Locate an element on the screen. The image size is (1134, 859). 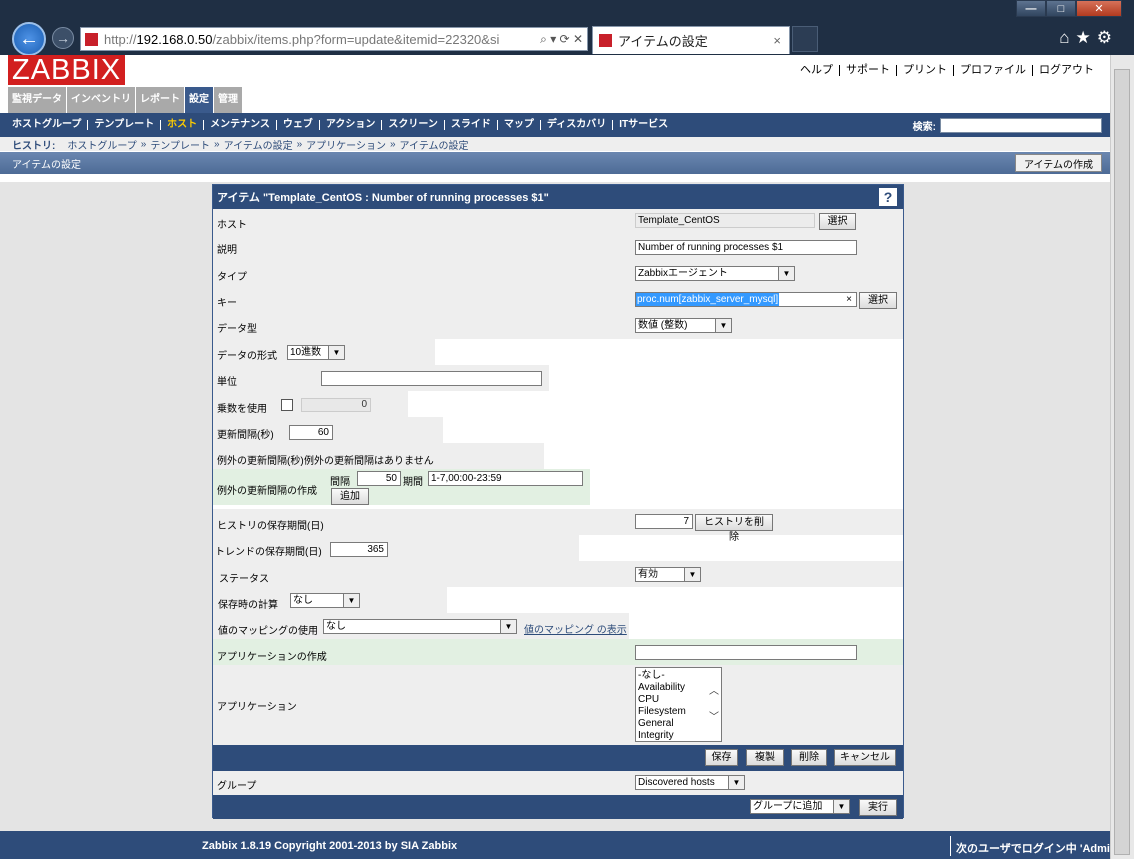
maximize-button: □ is located at coordinates (1061, 8).